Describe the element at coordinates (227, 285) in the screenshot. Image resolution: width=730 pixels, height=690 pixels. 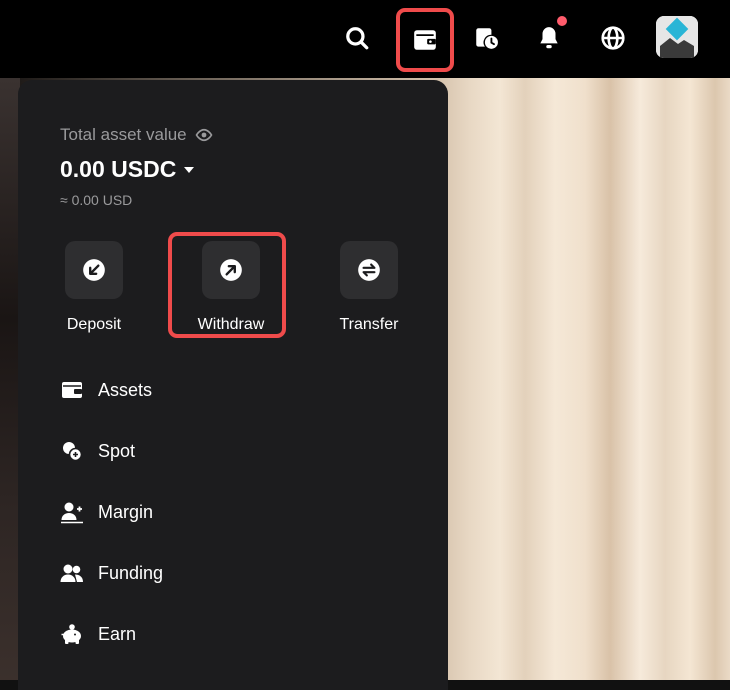
I see `withdraw-highlight-box` at that location.